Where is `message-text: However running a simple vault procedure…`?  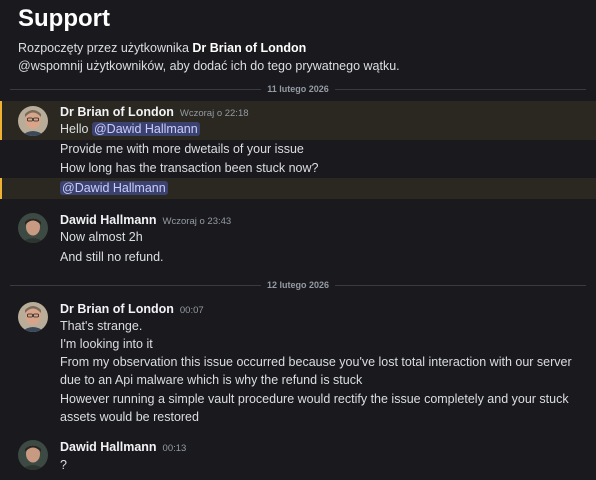
message-text: However running a simple vault procedure… is located at coordinates (314, 408).